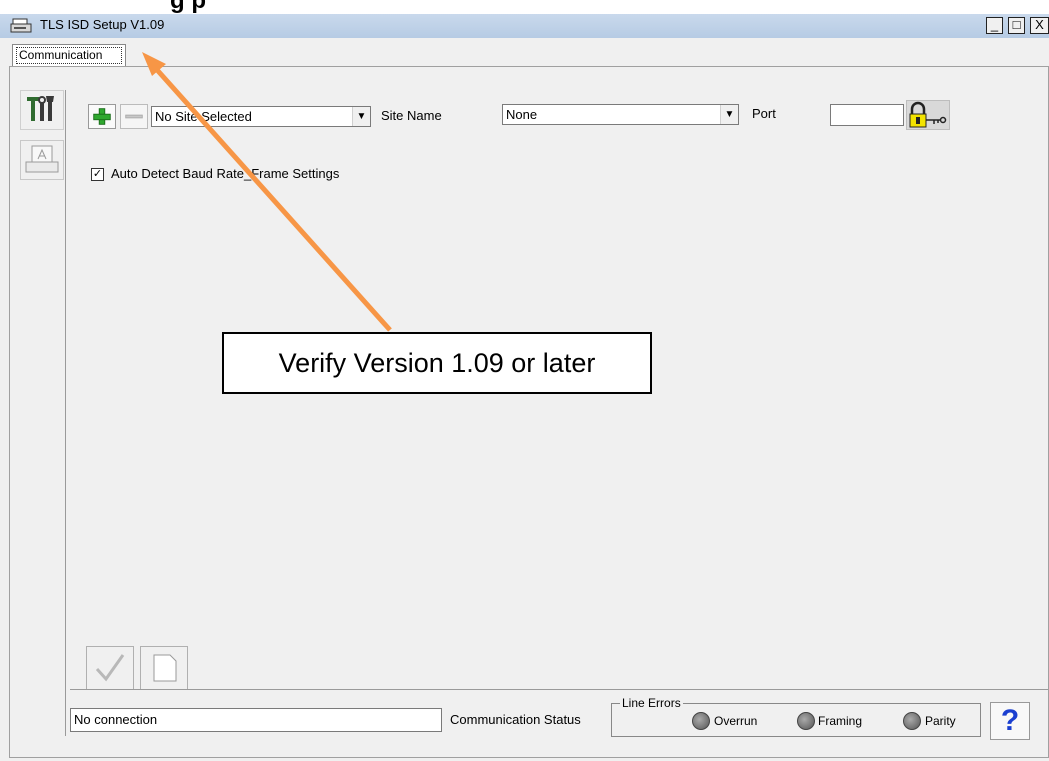 The image size is (1049, 761). I want to click on maximize-button: □, so click(1016, 25).